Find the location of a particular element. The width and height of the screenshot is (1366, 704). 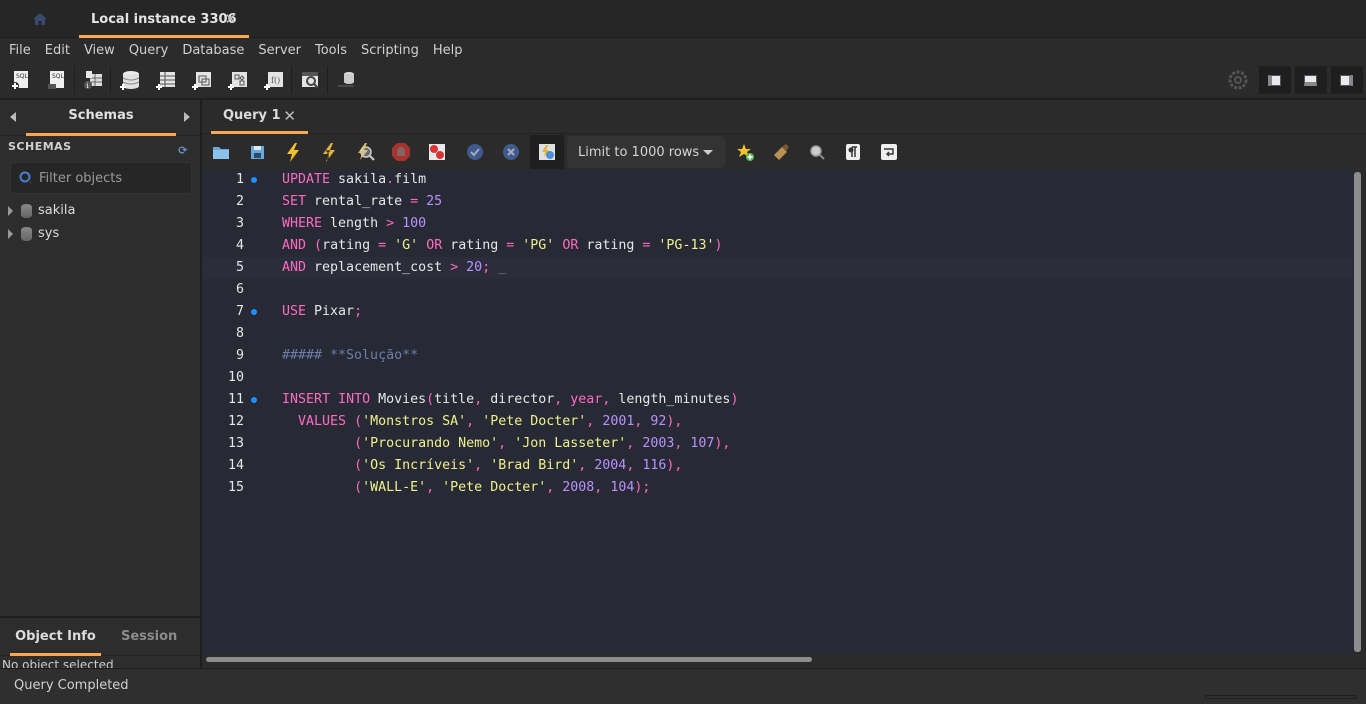

toggle-secondary-sidebar-button is located at coordinates (1347, 80).